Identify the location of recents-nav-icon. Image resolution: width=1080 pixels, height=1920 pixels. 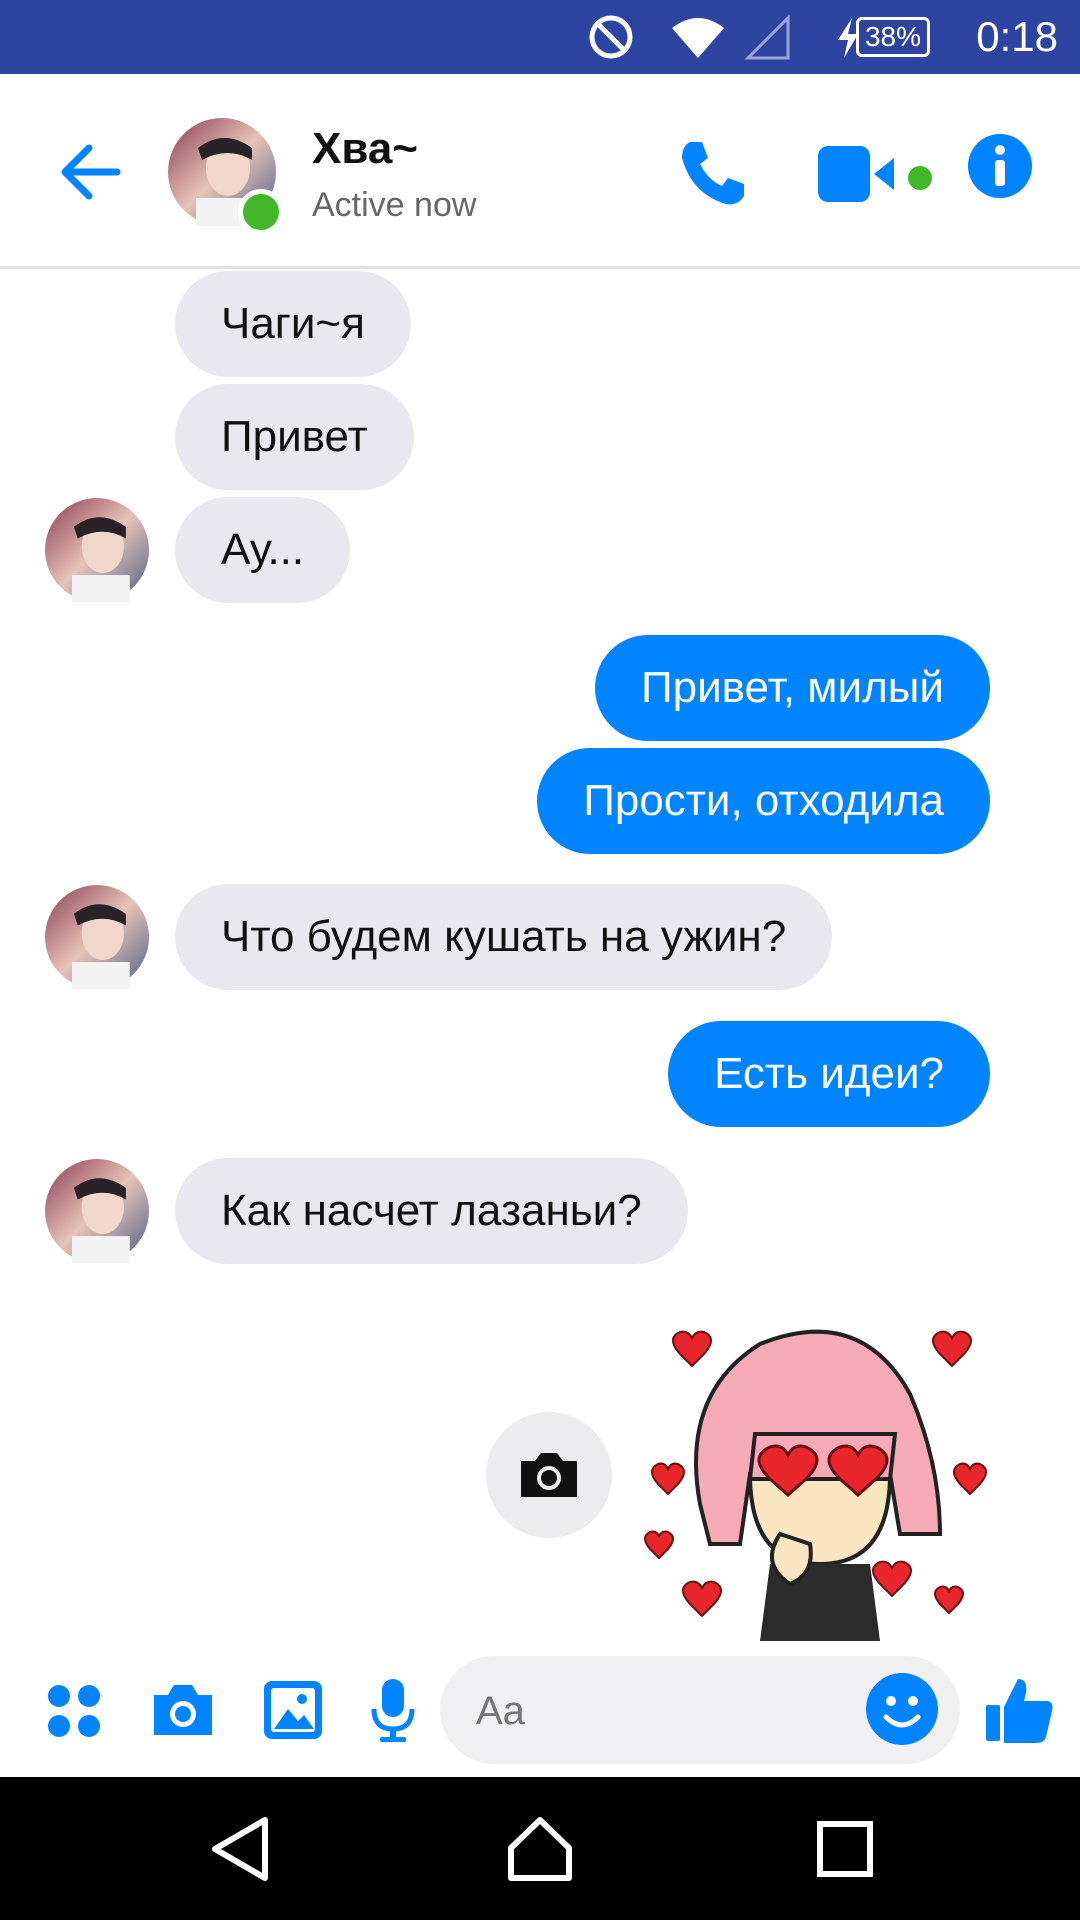
(845, 1849).